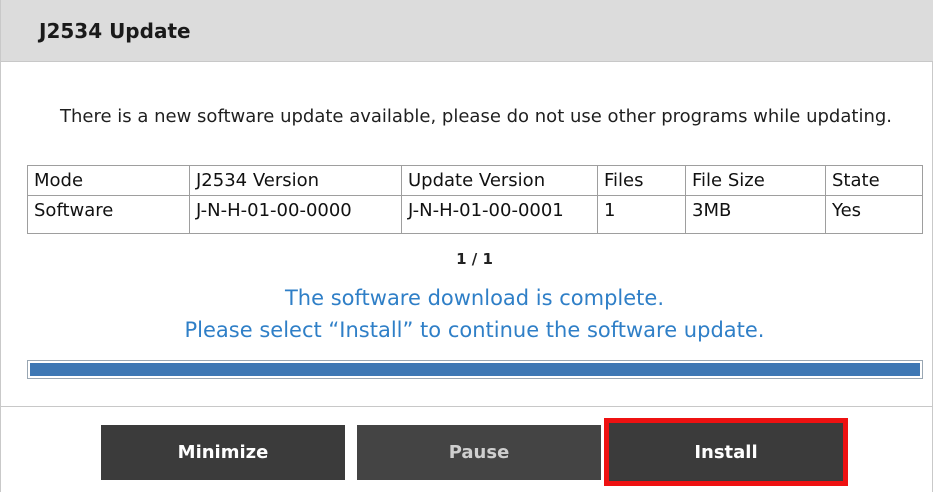  What do you see at coordinates (467, 31) in the screenshot?
I see `title-bar: J2534 Update` at bounding box center [467, 31].